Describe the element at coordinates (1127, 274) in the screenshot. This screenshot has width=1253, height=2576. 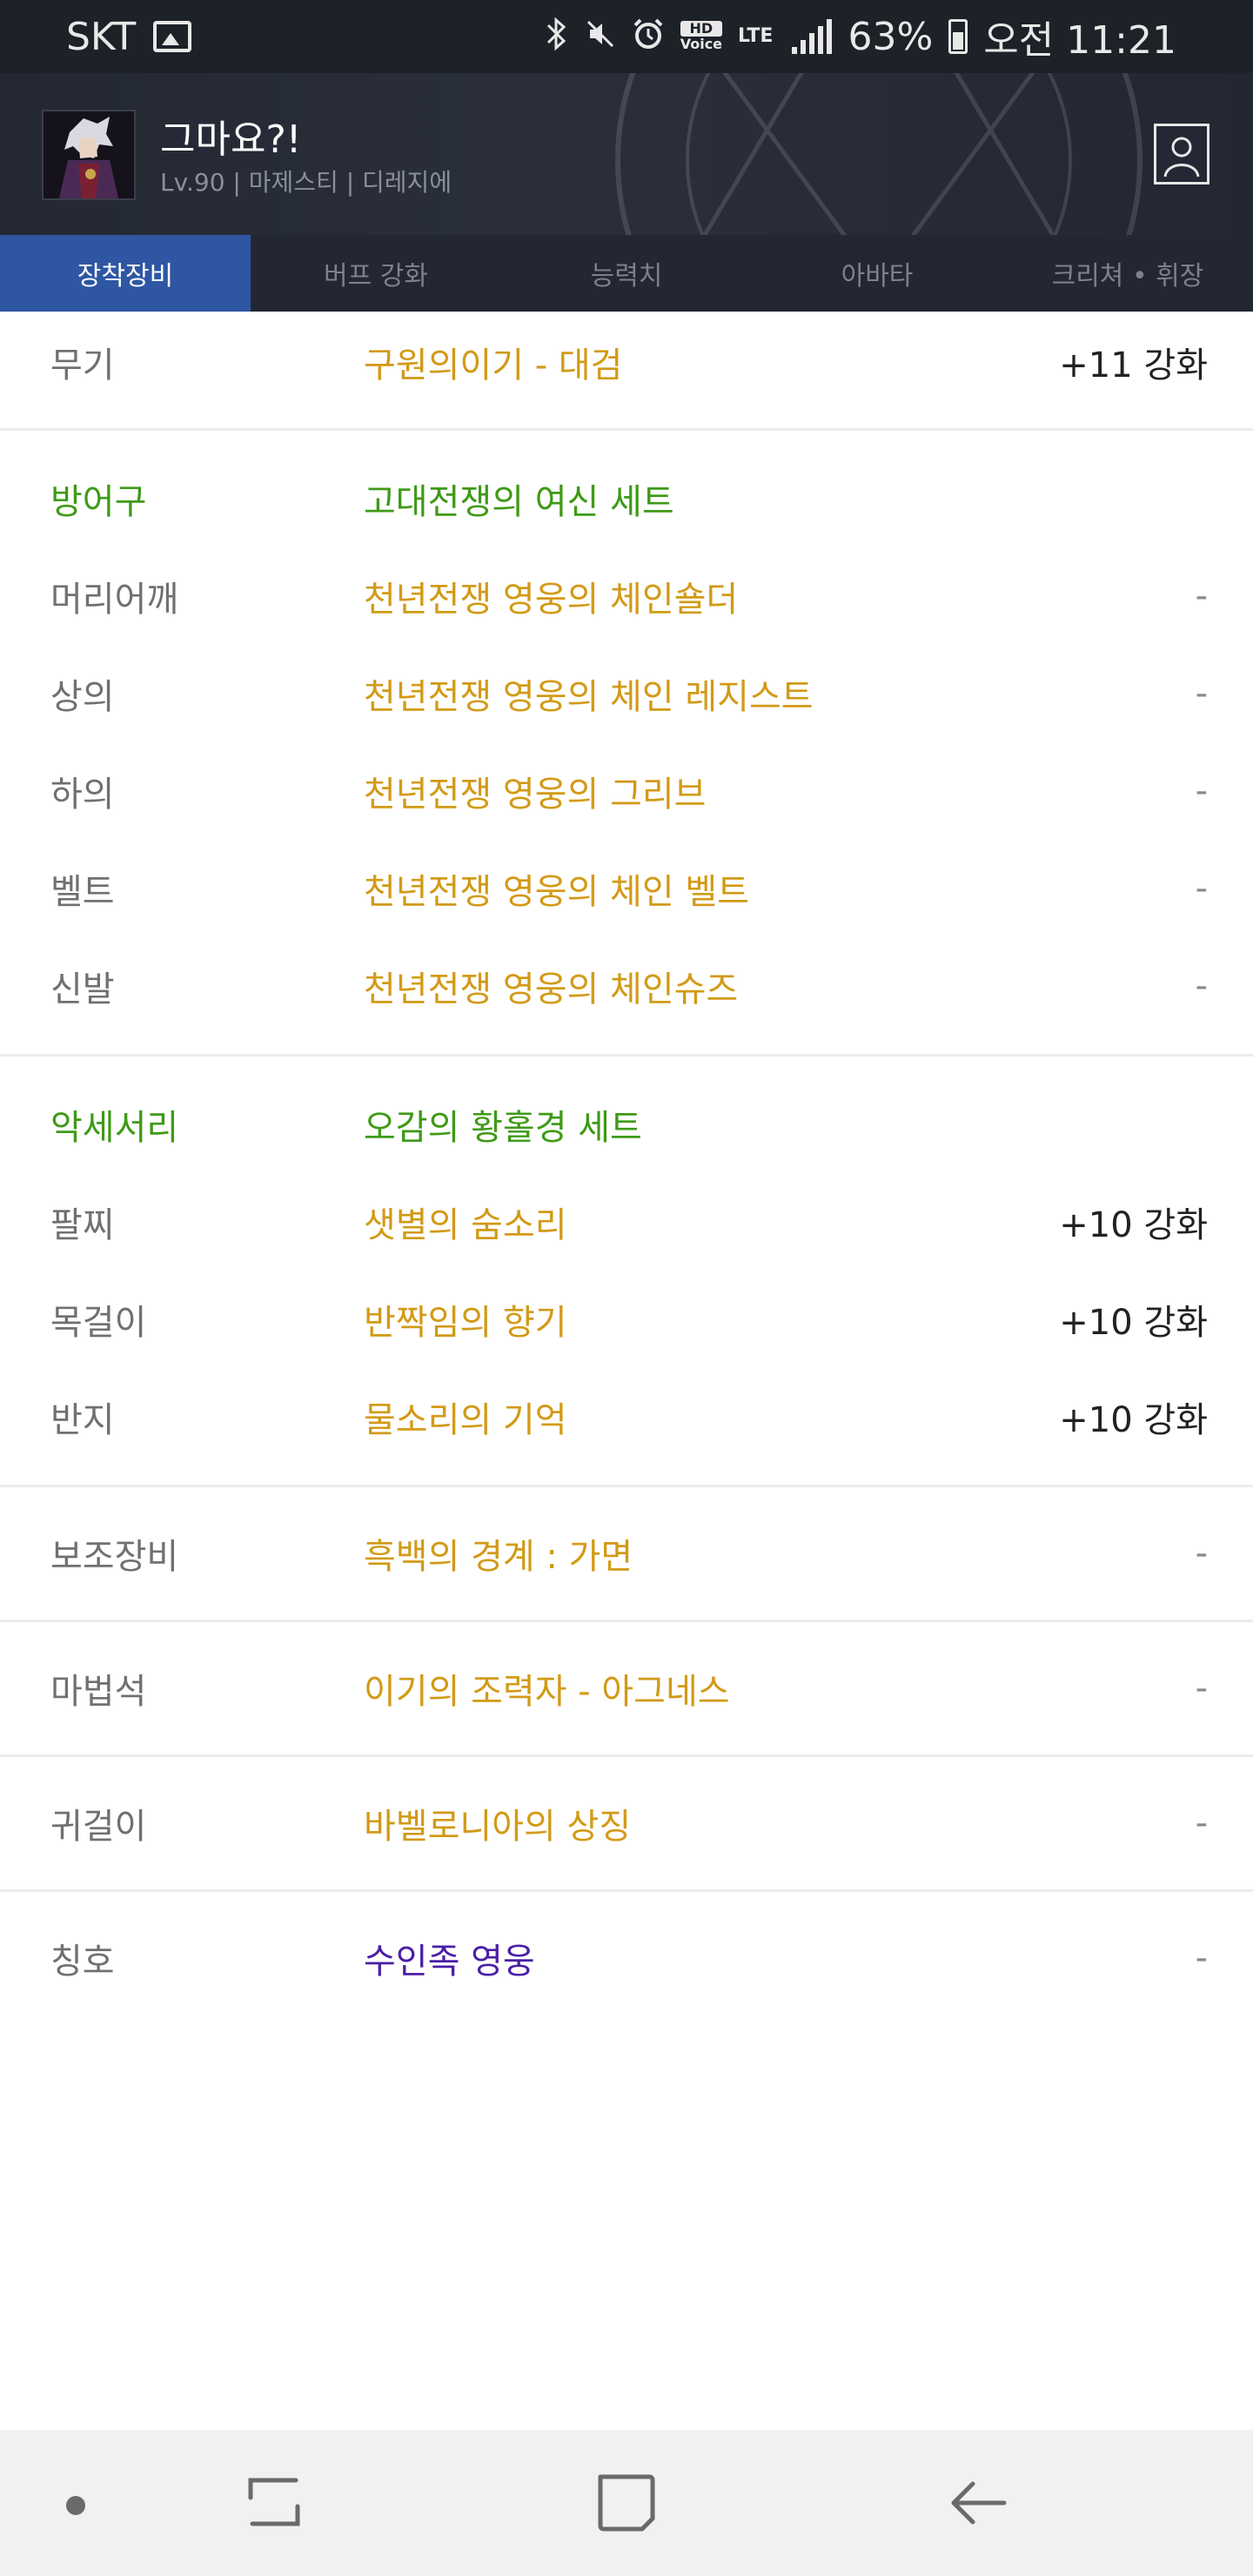
I see `tab-creature-emblem: 크리쳐 • 휘장` at that location.